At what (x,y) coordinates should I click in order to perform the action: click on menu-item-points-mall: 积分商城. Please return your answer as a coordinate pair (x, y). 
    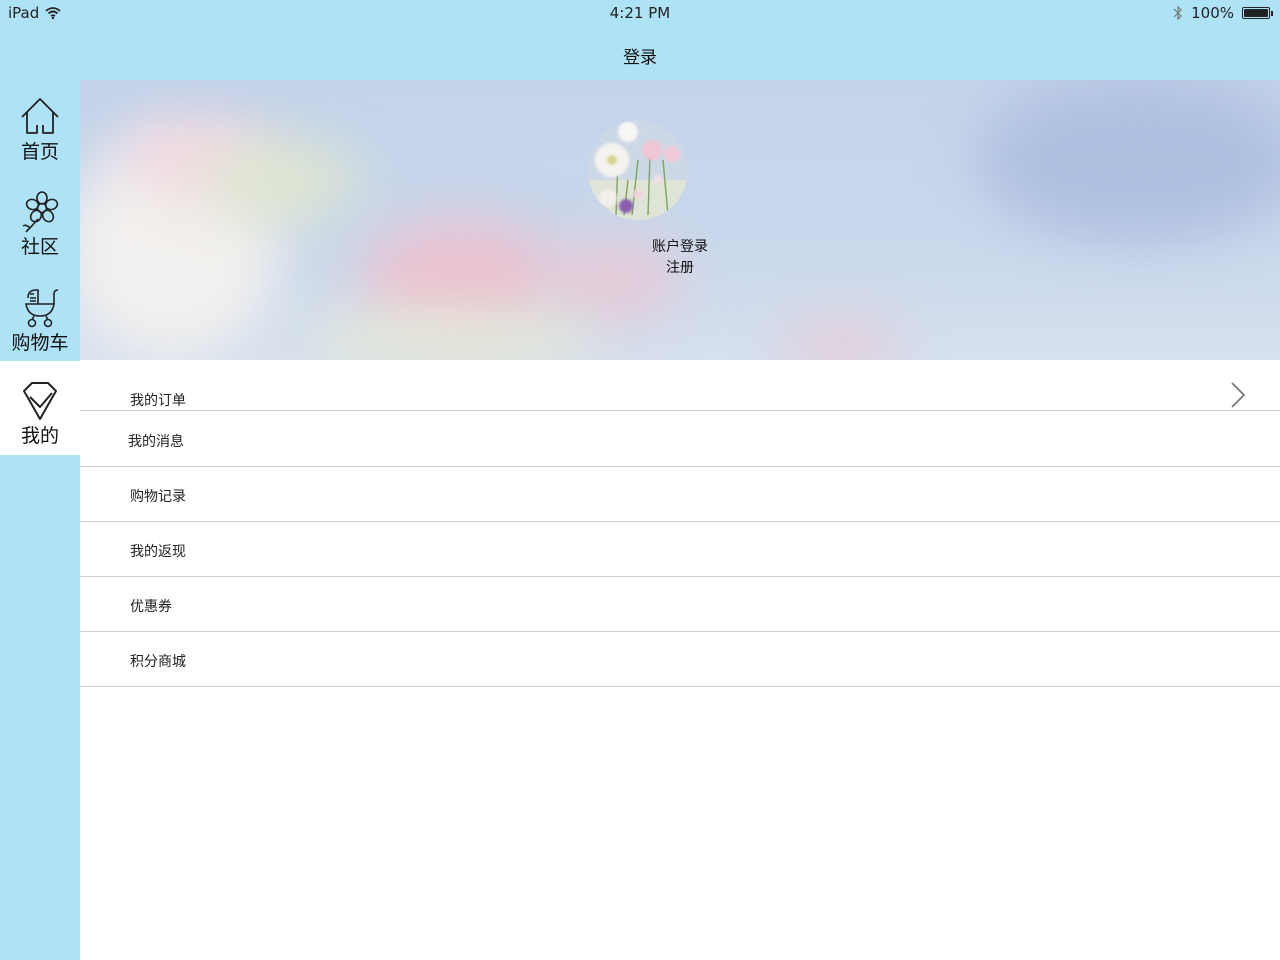
    Looking at the image, I should click on (680, 659).